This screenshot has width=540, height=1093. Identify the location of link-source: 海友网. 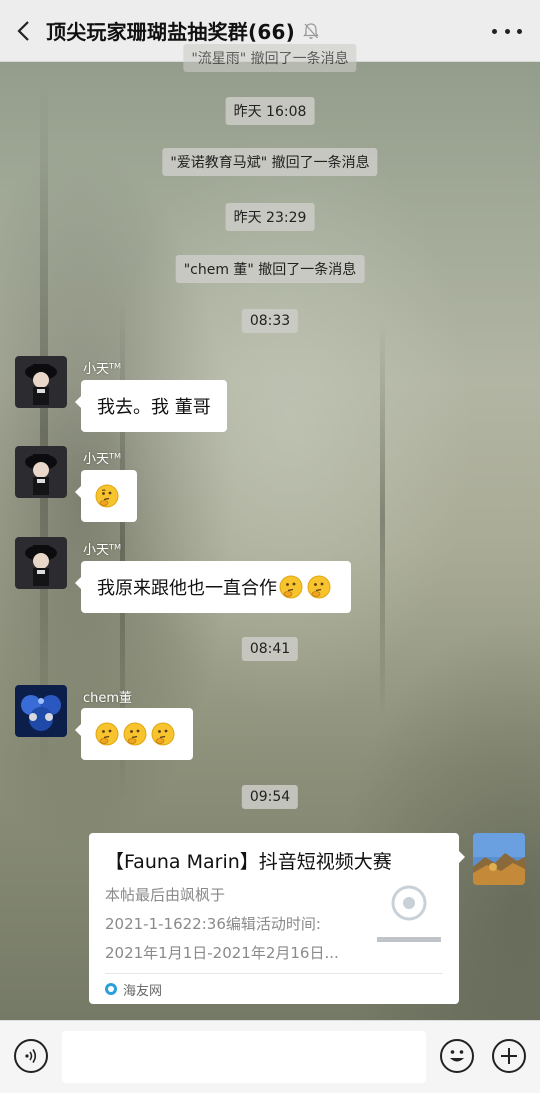
(133, 989).